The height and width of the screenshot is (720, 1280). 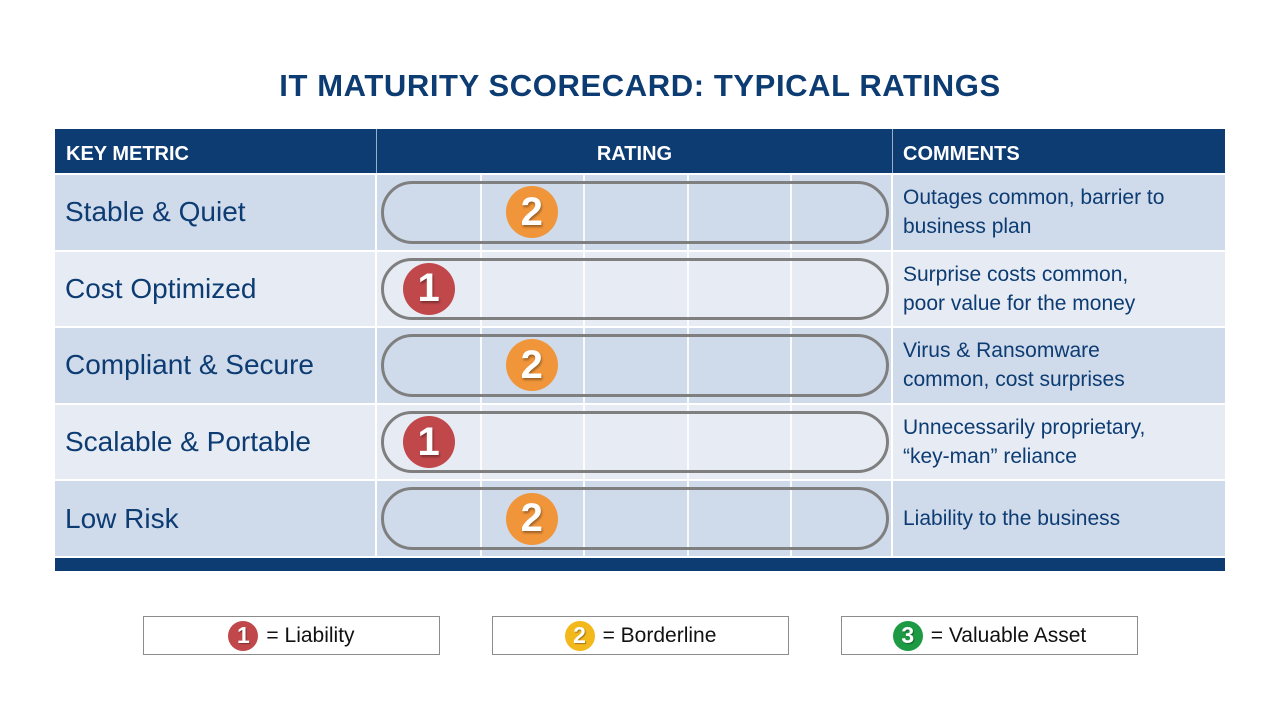 What do you see at coordinates (1034, 198) in the screenshot?
I see `comment-line: Outages common, barrier to` at bounding box center [1034, 198].